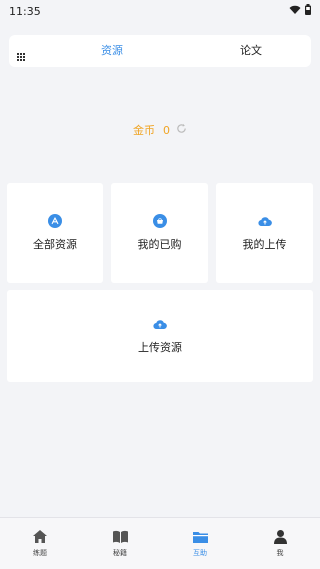 The width and height of the screenshot is (320, 569). I want to click on app-store-icon, so click(55, 221).